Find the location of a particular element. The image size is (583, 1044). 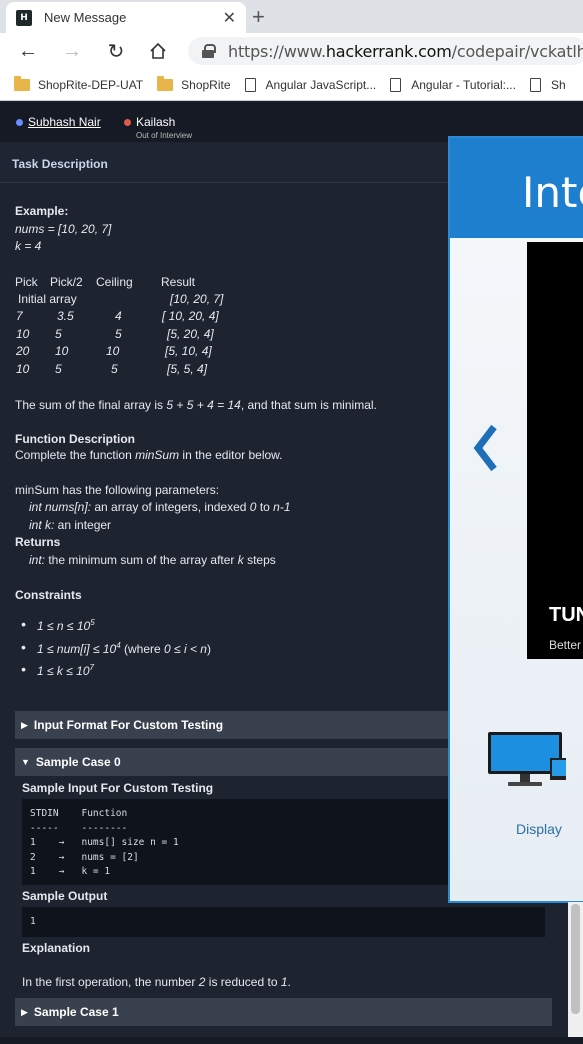

table-cell: [ 10, 20, 4] is located at coordinates (190, 316).